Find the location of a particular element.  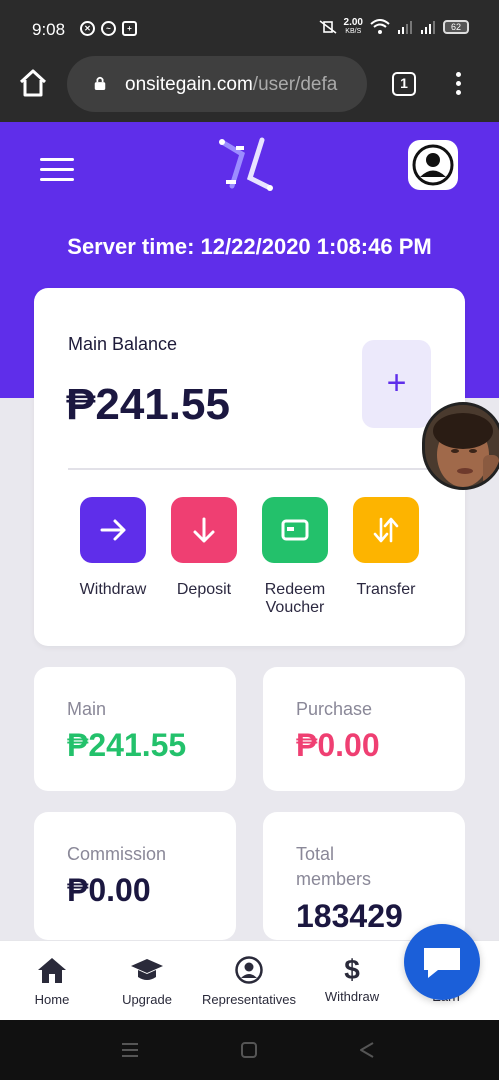

app-logo is located at coordinates (246, 164).